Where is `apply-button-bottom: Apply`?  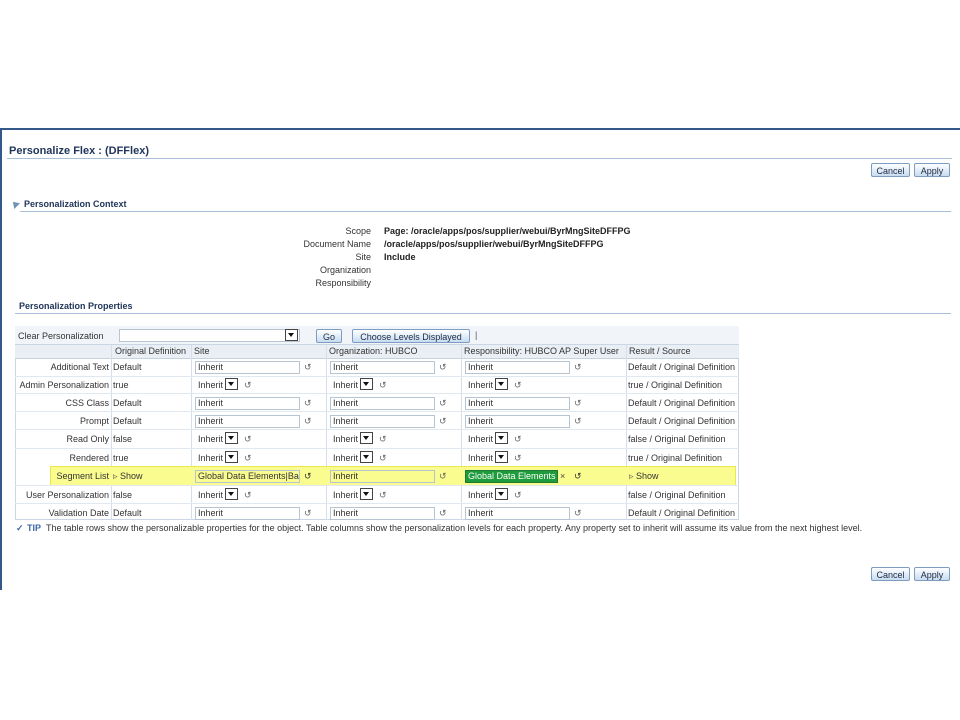 apply-button-bottom: Apply is located at coordinates (932, 574).